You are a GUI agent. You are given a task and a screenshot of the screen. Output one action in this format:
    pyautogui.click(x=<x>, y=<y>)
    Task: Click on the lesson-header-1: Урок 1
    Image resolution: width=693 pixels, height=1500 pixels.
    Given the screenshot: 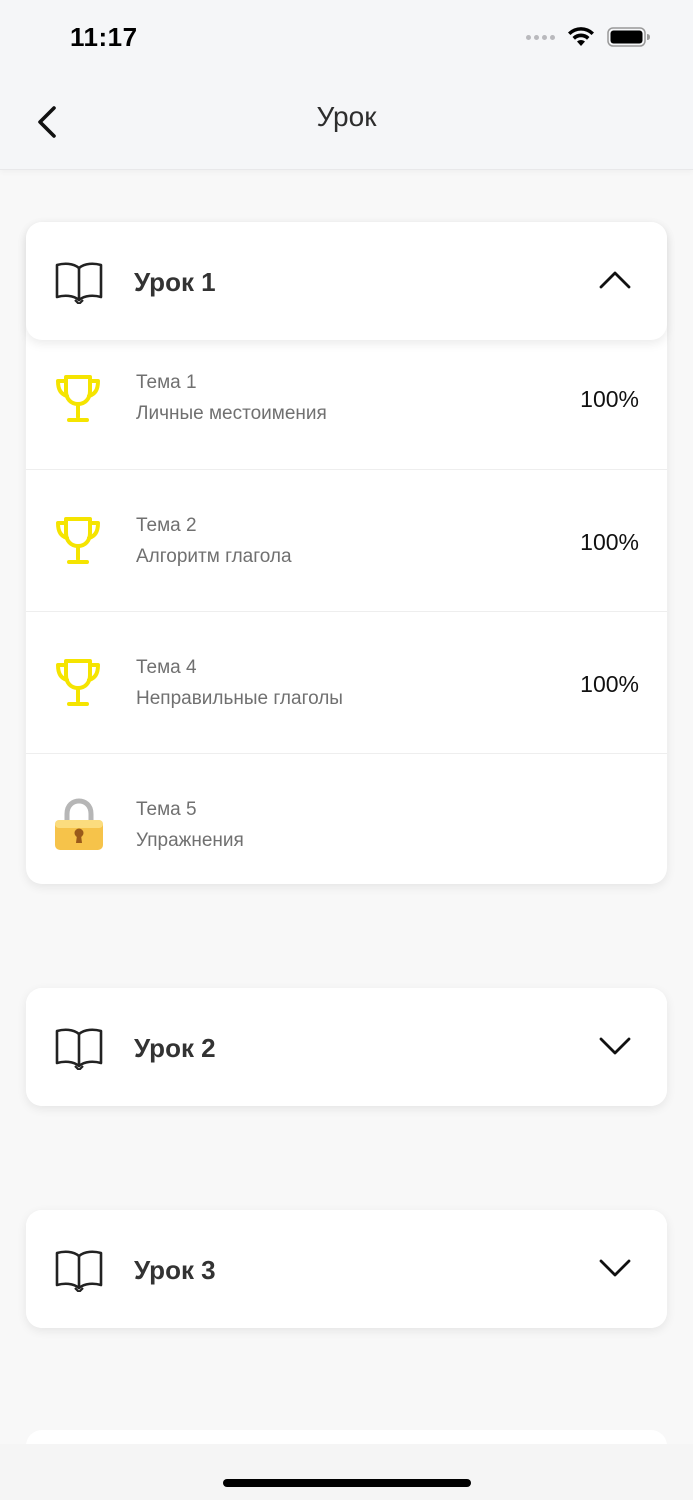 What is the action you would take?
    pyautogui.click(x=346, y=281)
    